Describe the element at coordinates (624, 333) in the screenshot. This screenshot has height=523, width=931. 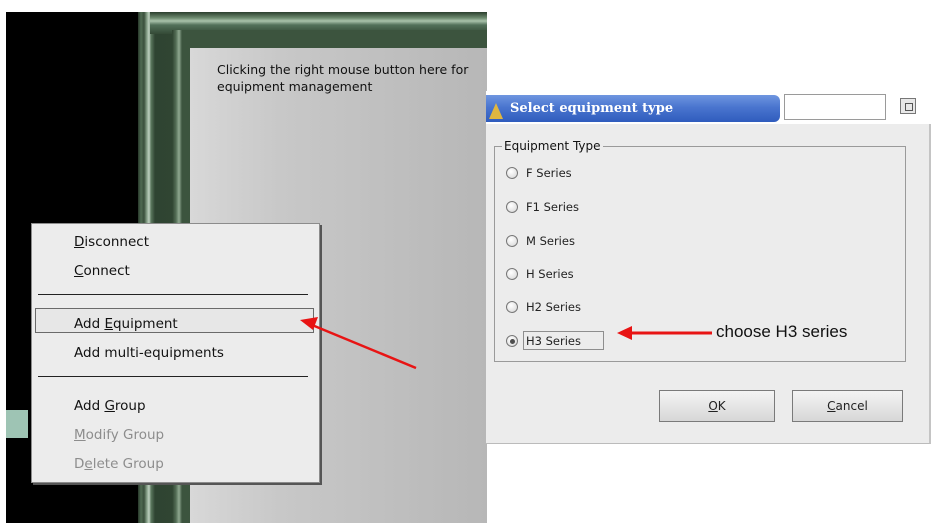
I see `arrow-head-right` at that location.